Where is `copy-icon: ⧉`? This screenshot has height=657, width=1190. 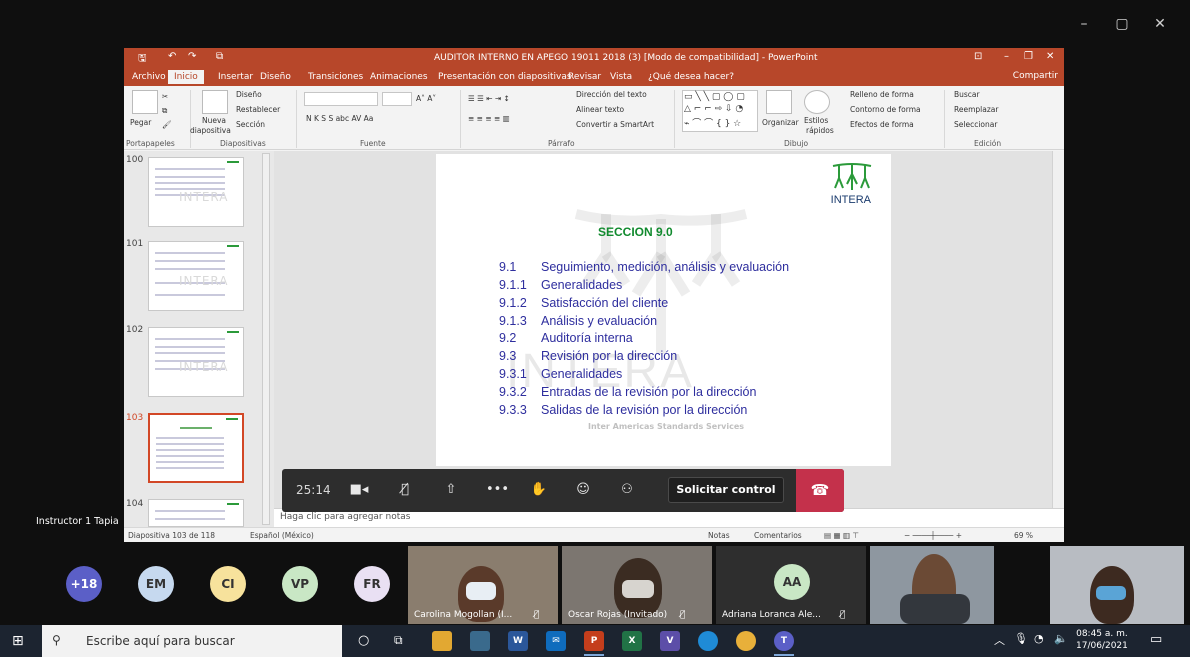
copy-icon: ⧉ is located at coordinates (164, 111).